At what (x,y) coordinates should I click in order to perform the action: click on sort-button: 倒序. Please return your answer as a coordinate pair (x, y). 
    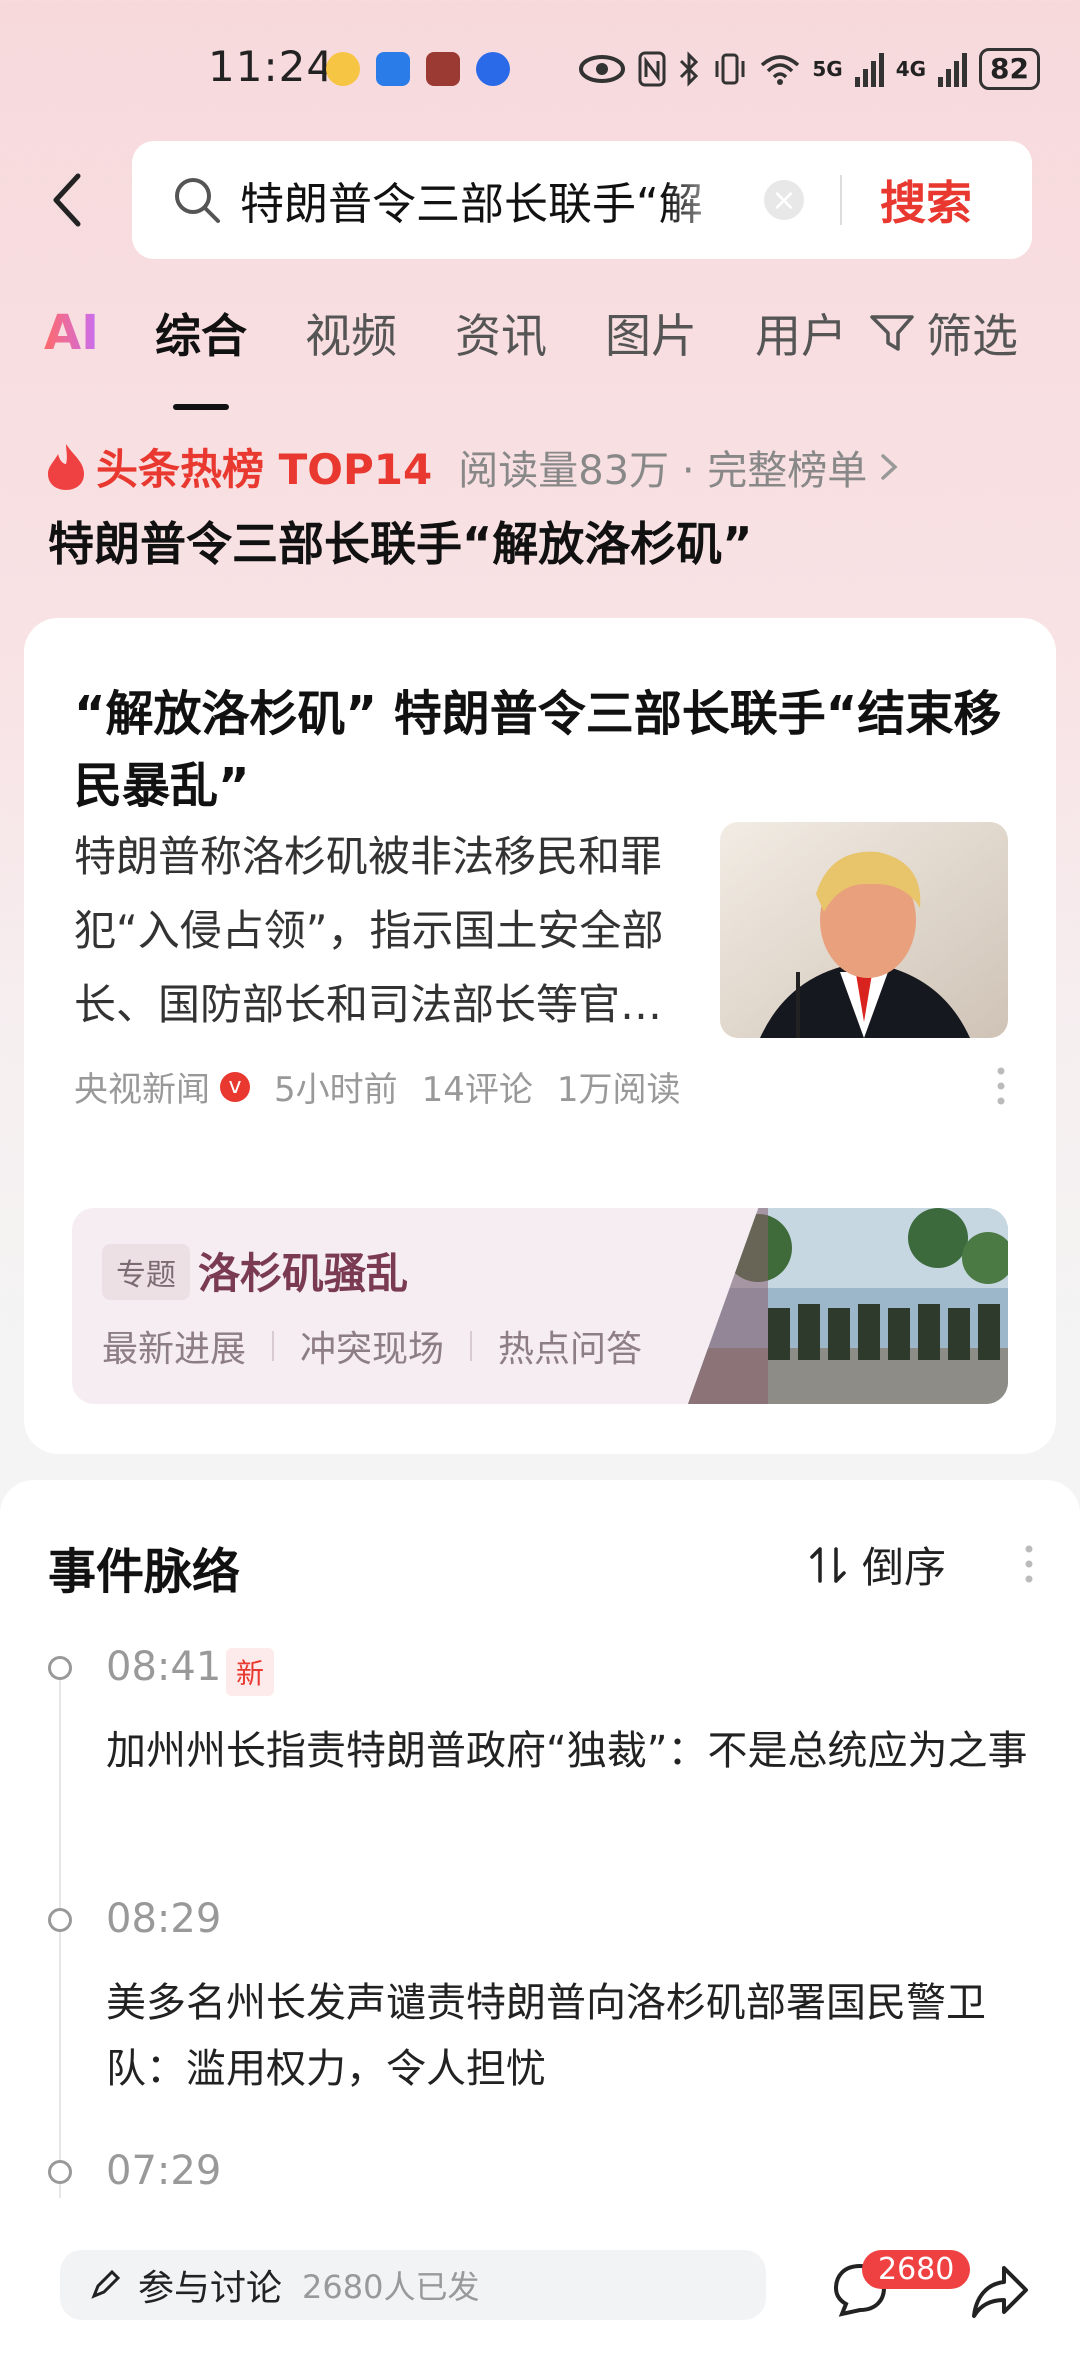
    Looking at the image, I should click on (877, 1564).